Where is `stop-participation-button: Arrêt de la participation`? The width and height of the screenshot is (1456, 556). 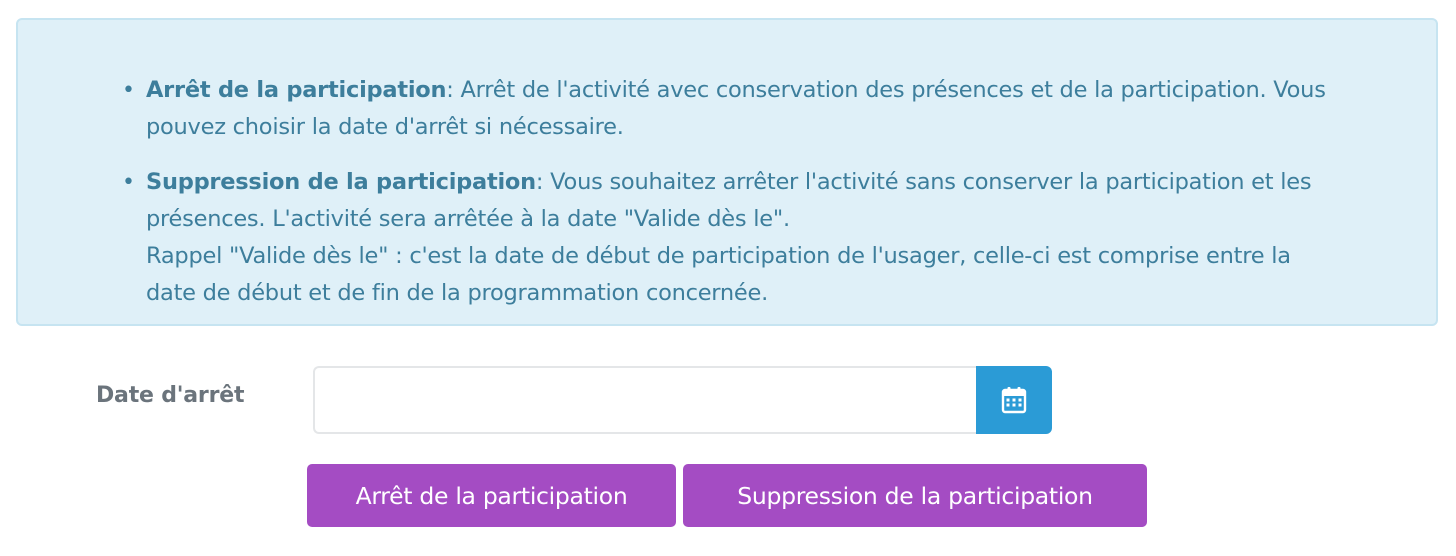
stop-participation-button: Arrêt de la participation is located at coordinates (491, 495).